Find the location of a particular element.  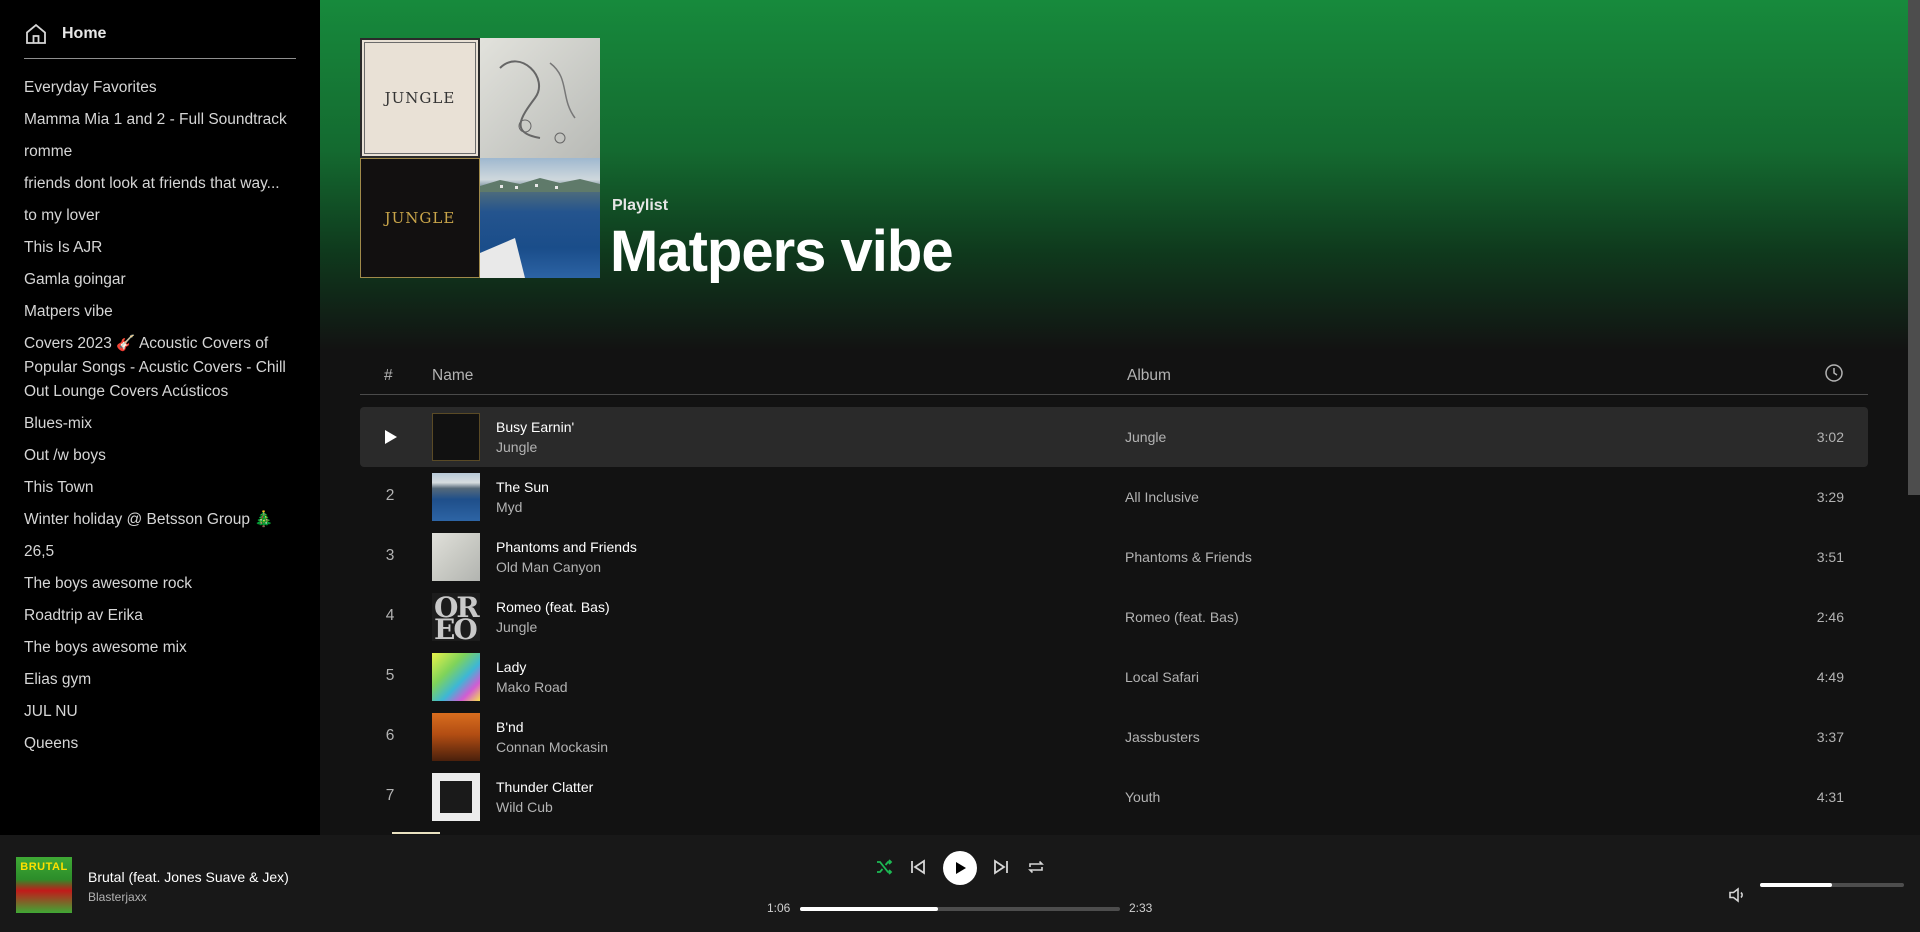

sidebar-playlist-item: The boys awesome mix is located at coordinates (160, 649).